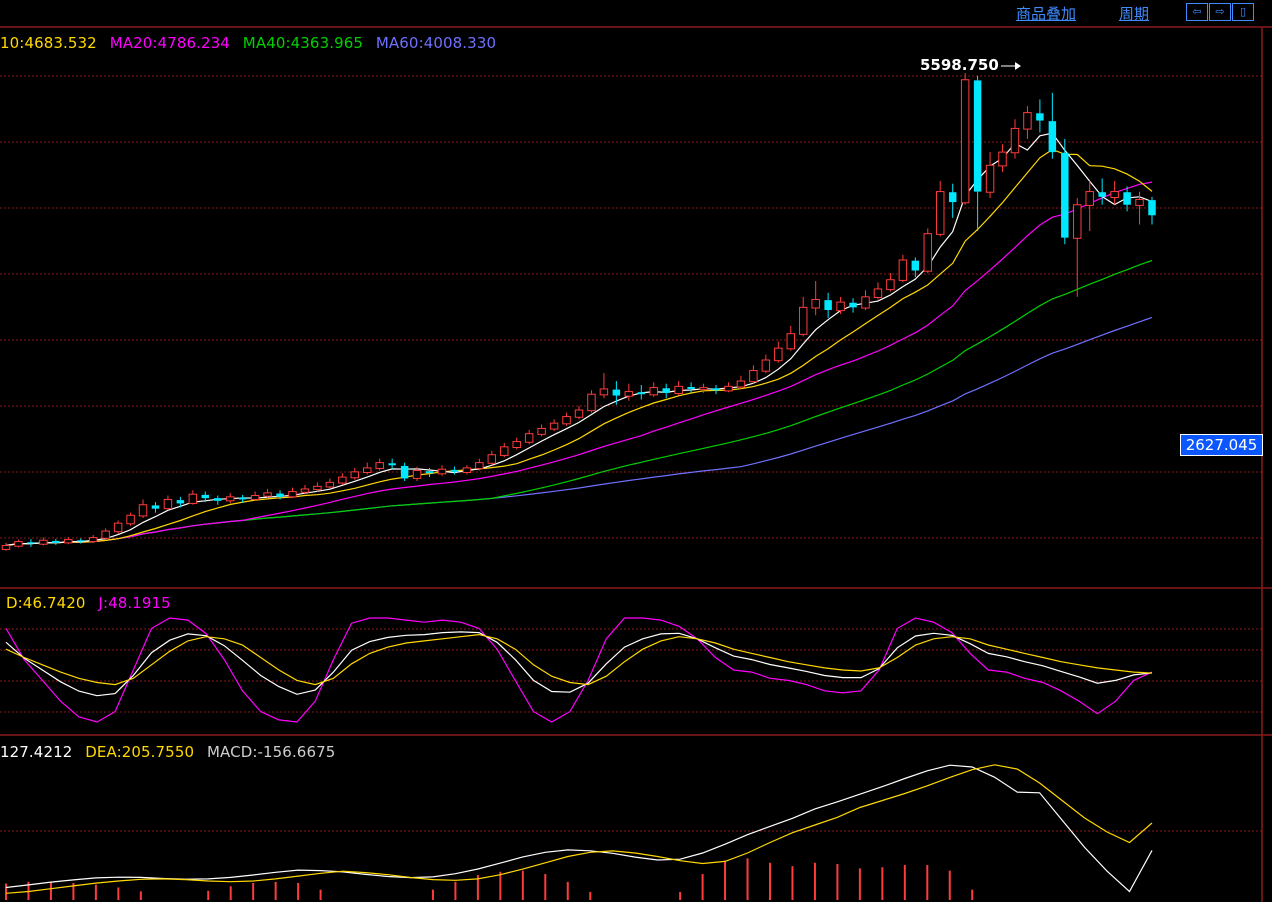 The height and width of the screenshot is (902, 1272). I want to click on macd-dea-line, so click(579, 829).